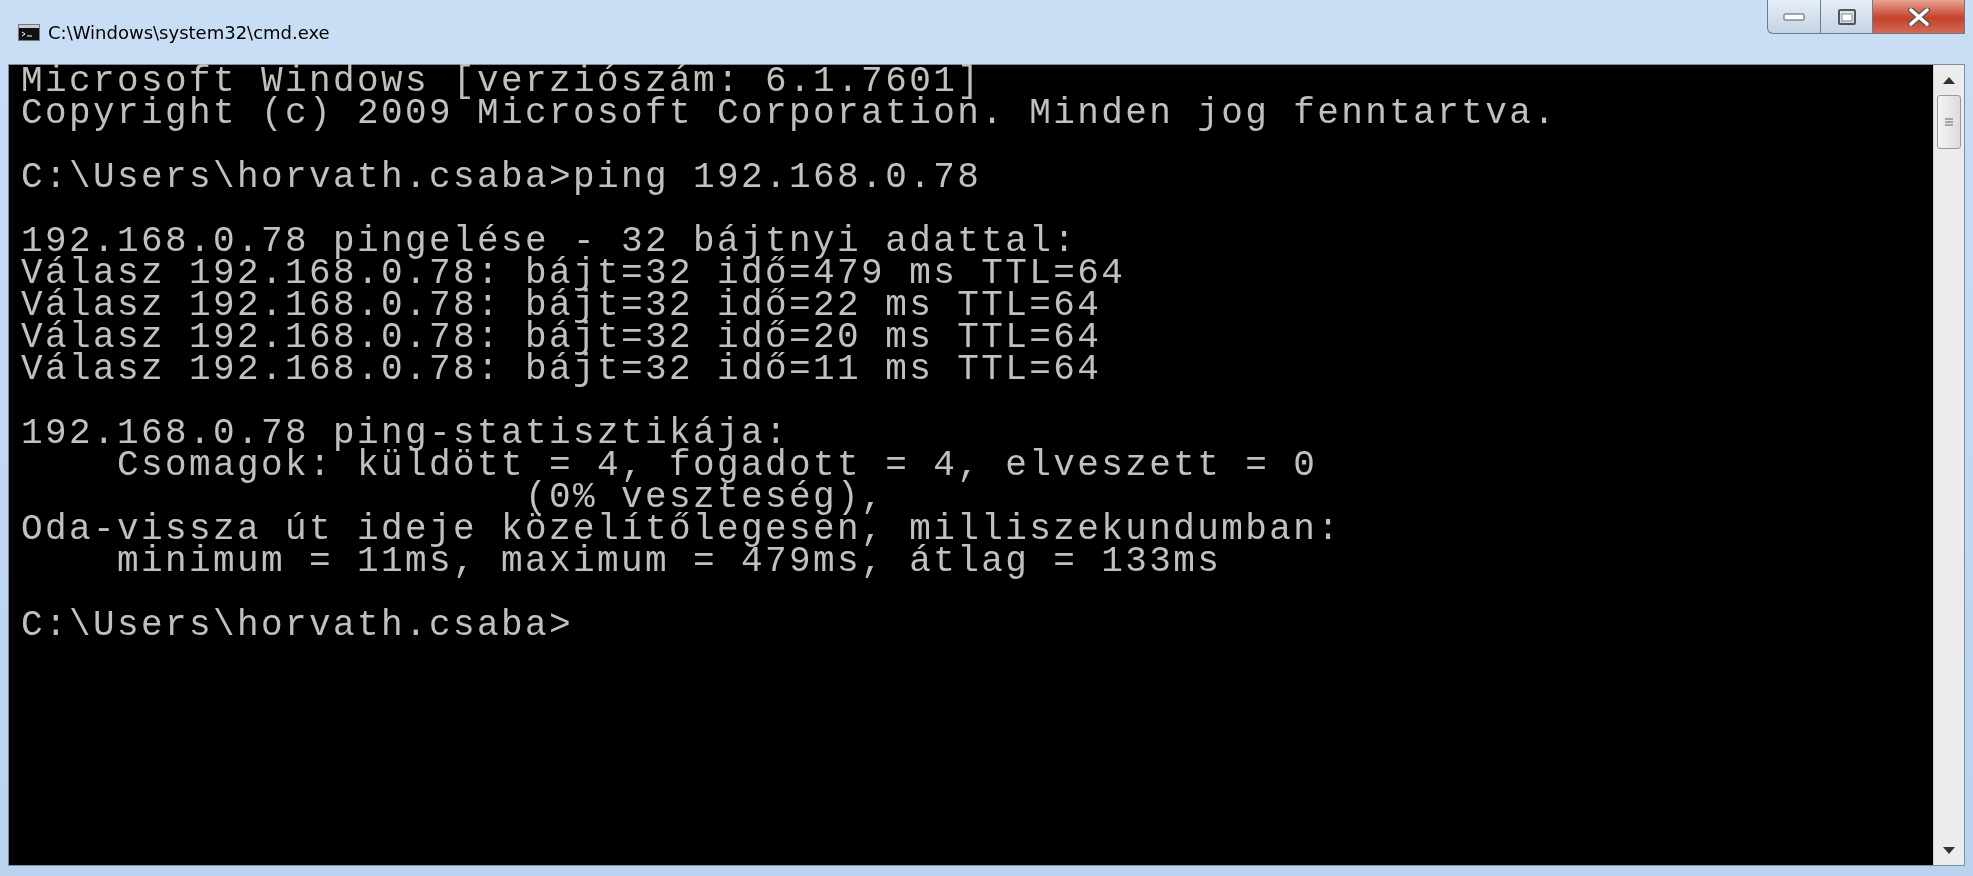  What do you see at coordinates (189, 32) in the screenshot?
I see `window-title: C:\Windows\system32\cmd.exe` at bounding box center [189, 32].